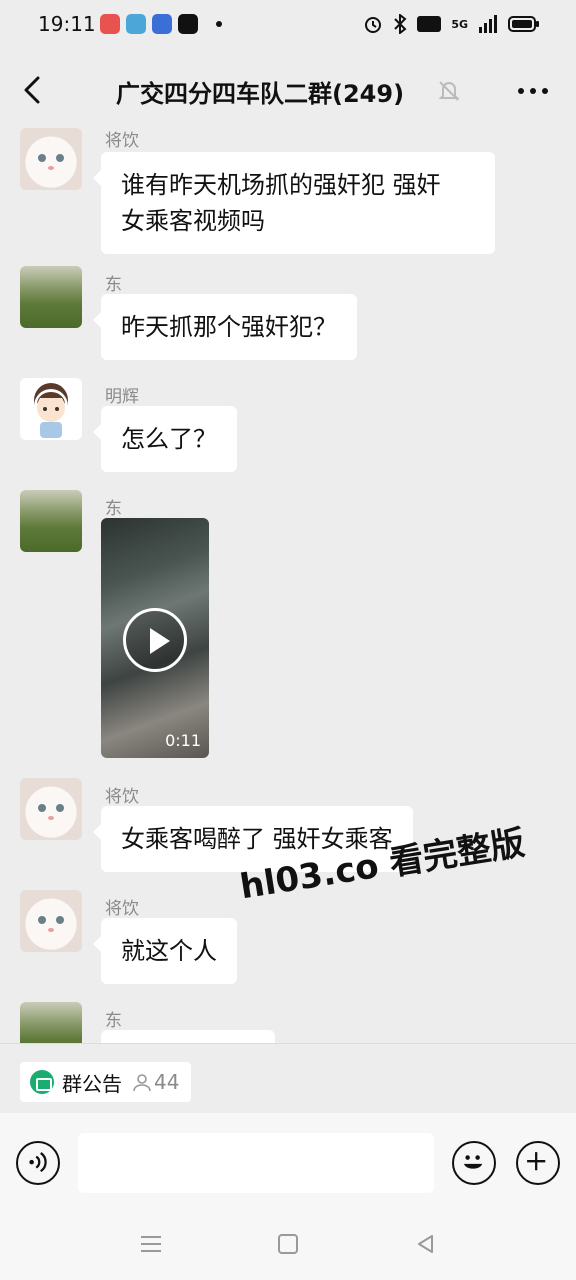 The height and width of the screenshot is (1280, 576). Describe the element at coordinates (183, 740) in the screenshot. I see `video-duration: 0:11` at that location.